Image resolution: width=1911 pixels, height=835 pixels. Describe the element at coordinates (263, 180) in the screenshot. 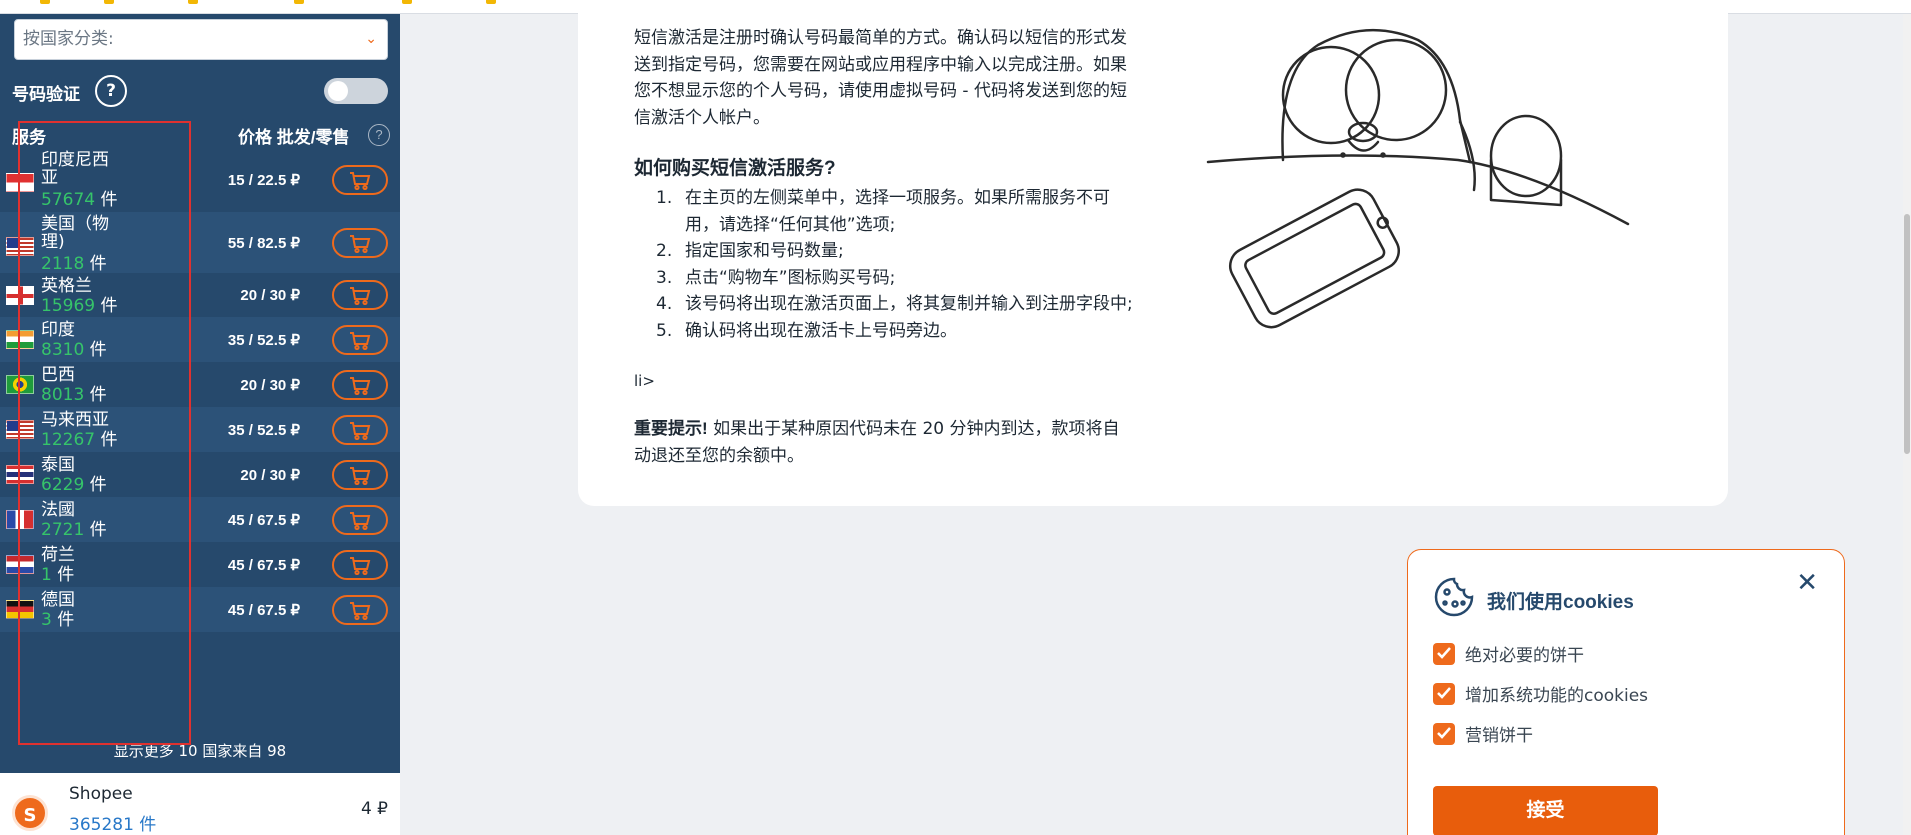

I see `country-price: 15 / 22.5 ₽` at that location.